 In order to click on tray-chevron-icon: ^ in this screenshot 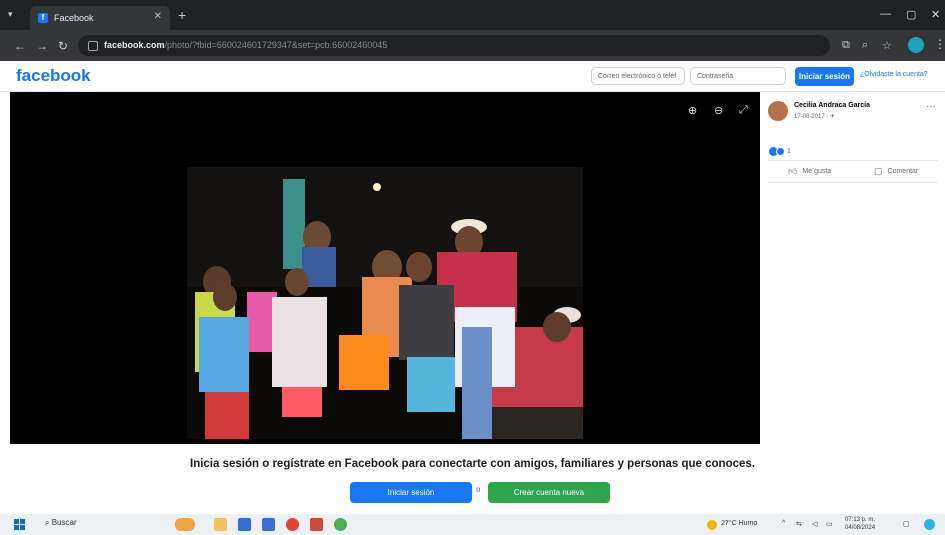, I will do `click(783, 523)`.